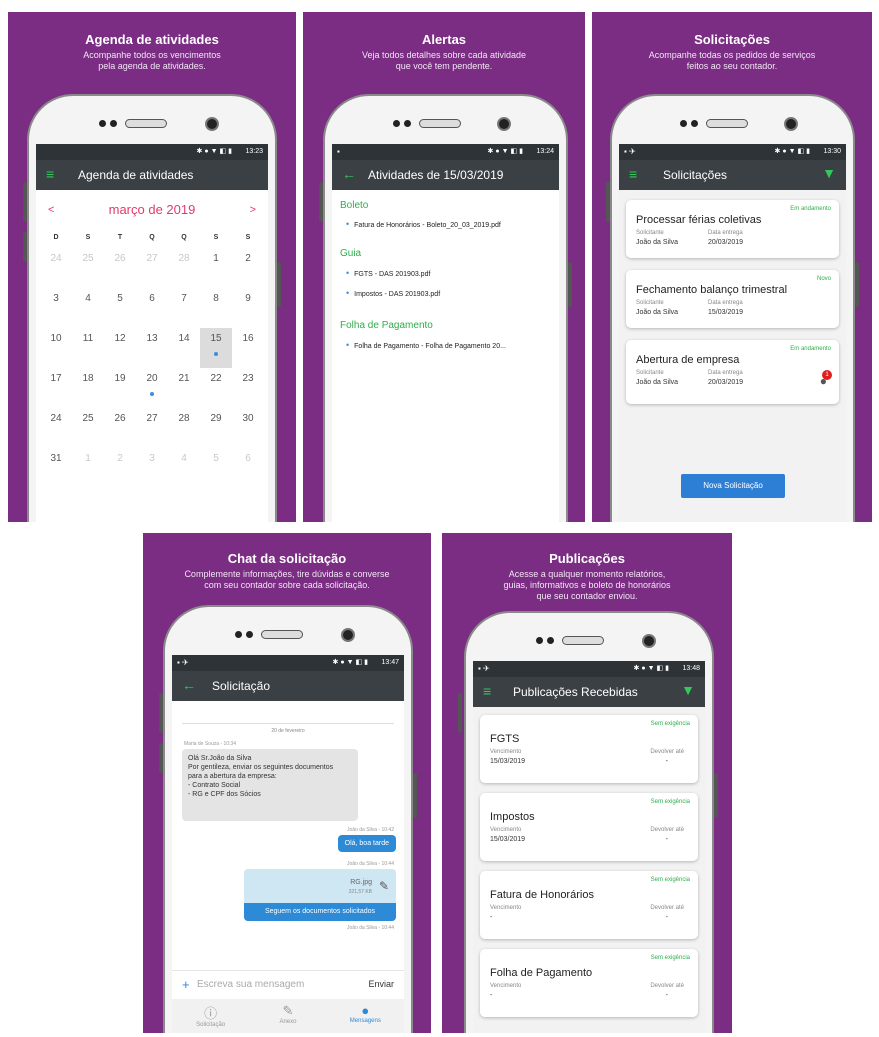 The height and width of the screenshot is (1037, 879). What do you see at coordinates (388, 273) in the screenshot?
I see `file-link: FGTS - DAS 201903.pdf` at bounding box center [388, 273].